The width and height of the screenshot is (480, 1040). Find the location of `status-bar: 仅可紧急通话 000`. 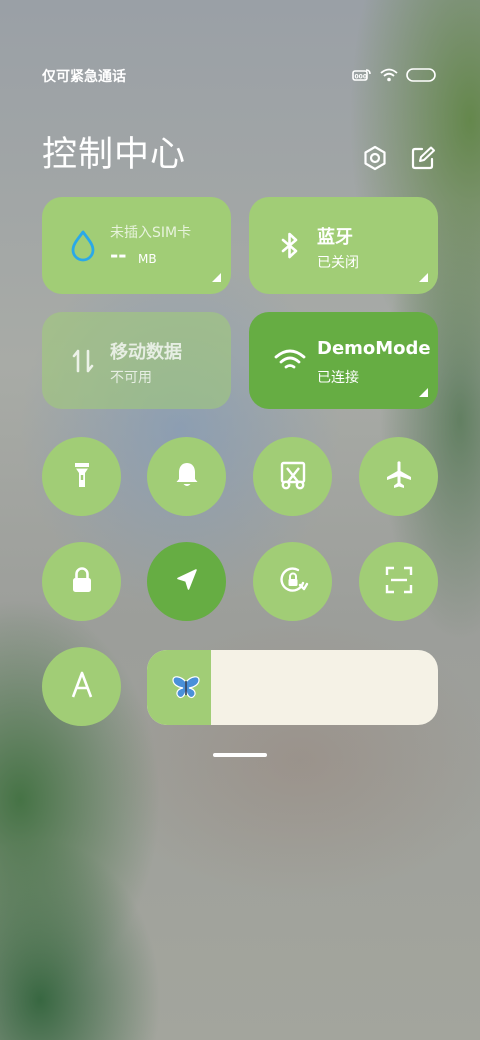

status-bar: 仅可紧急通话 000 is located at coordinates (239, 76).